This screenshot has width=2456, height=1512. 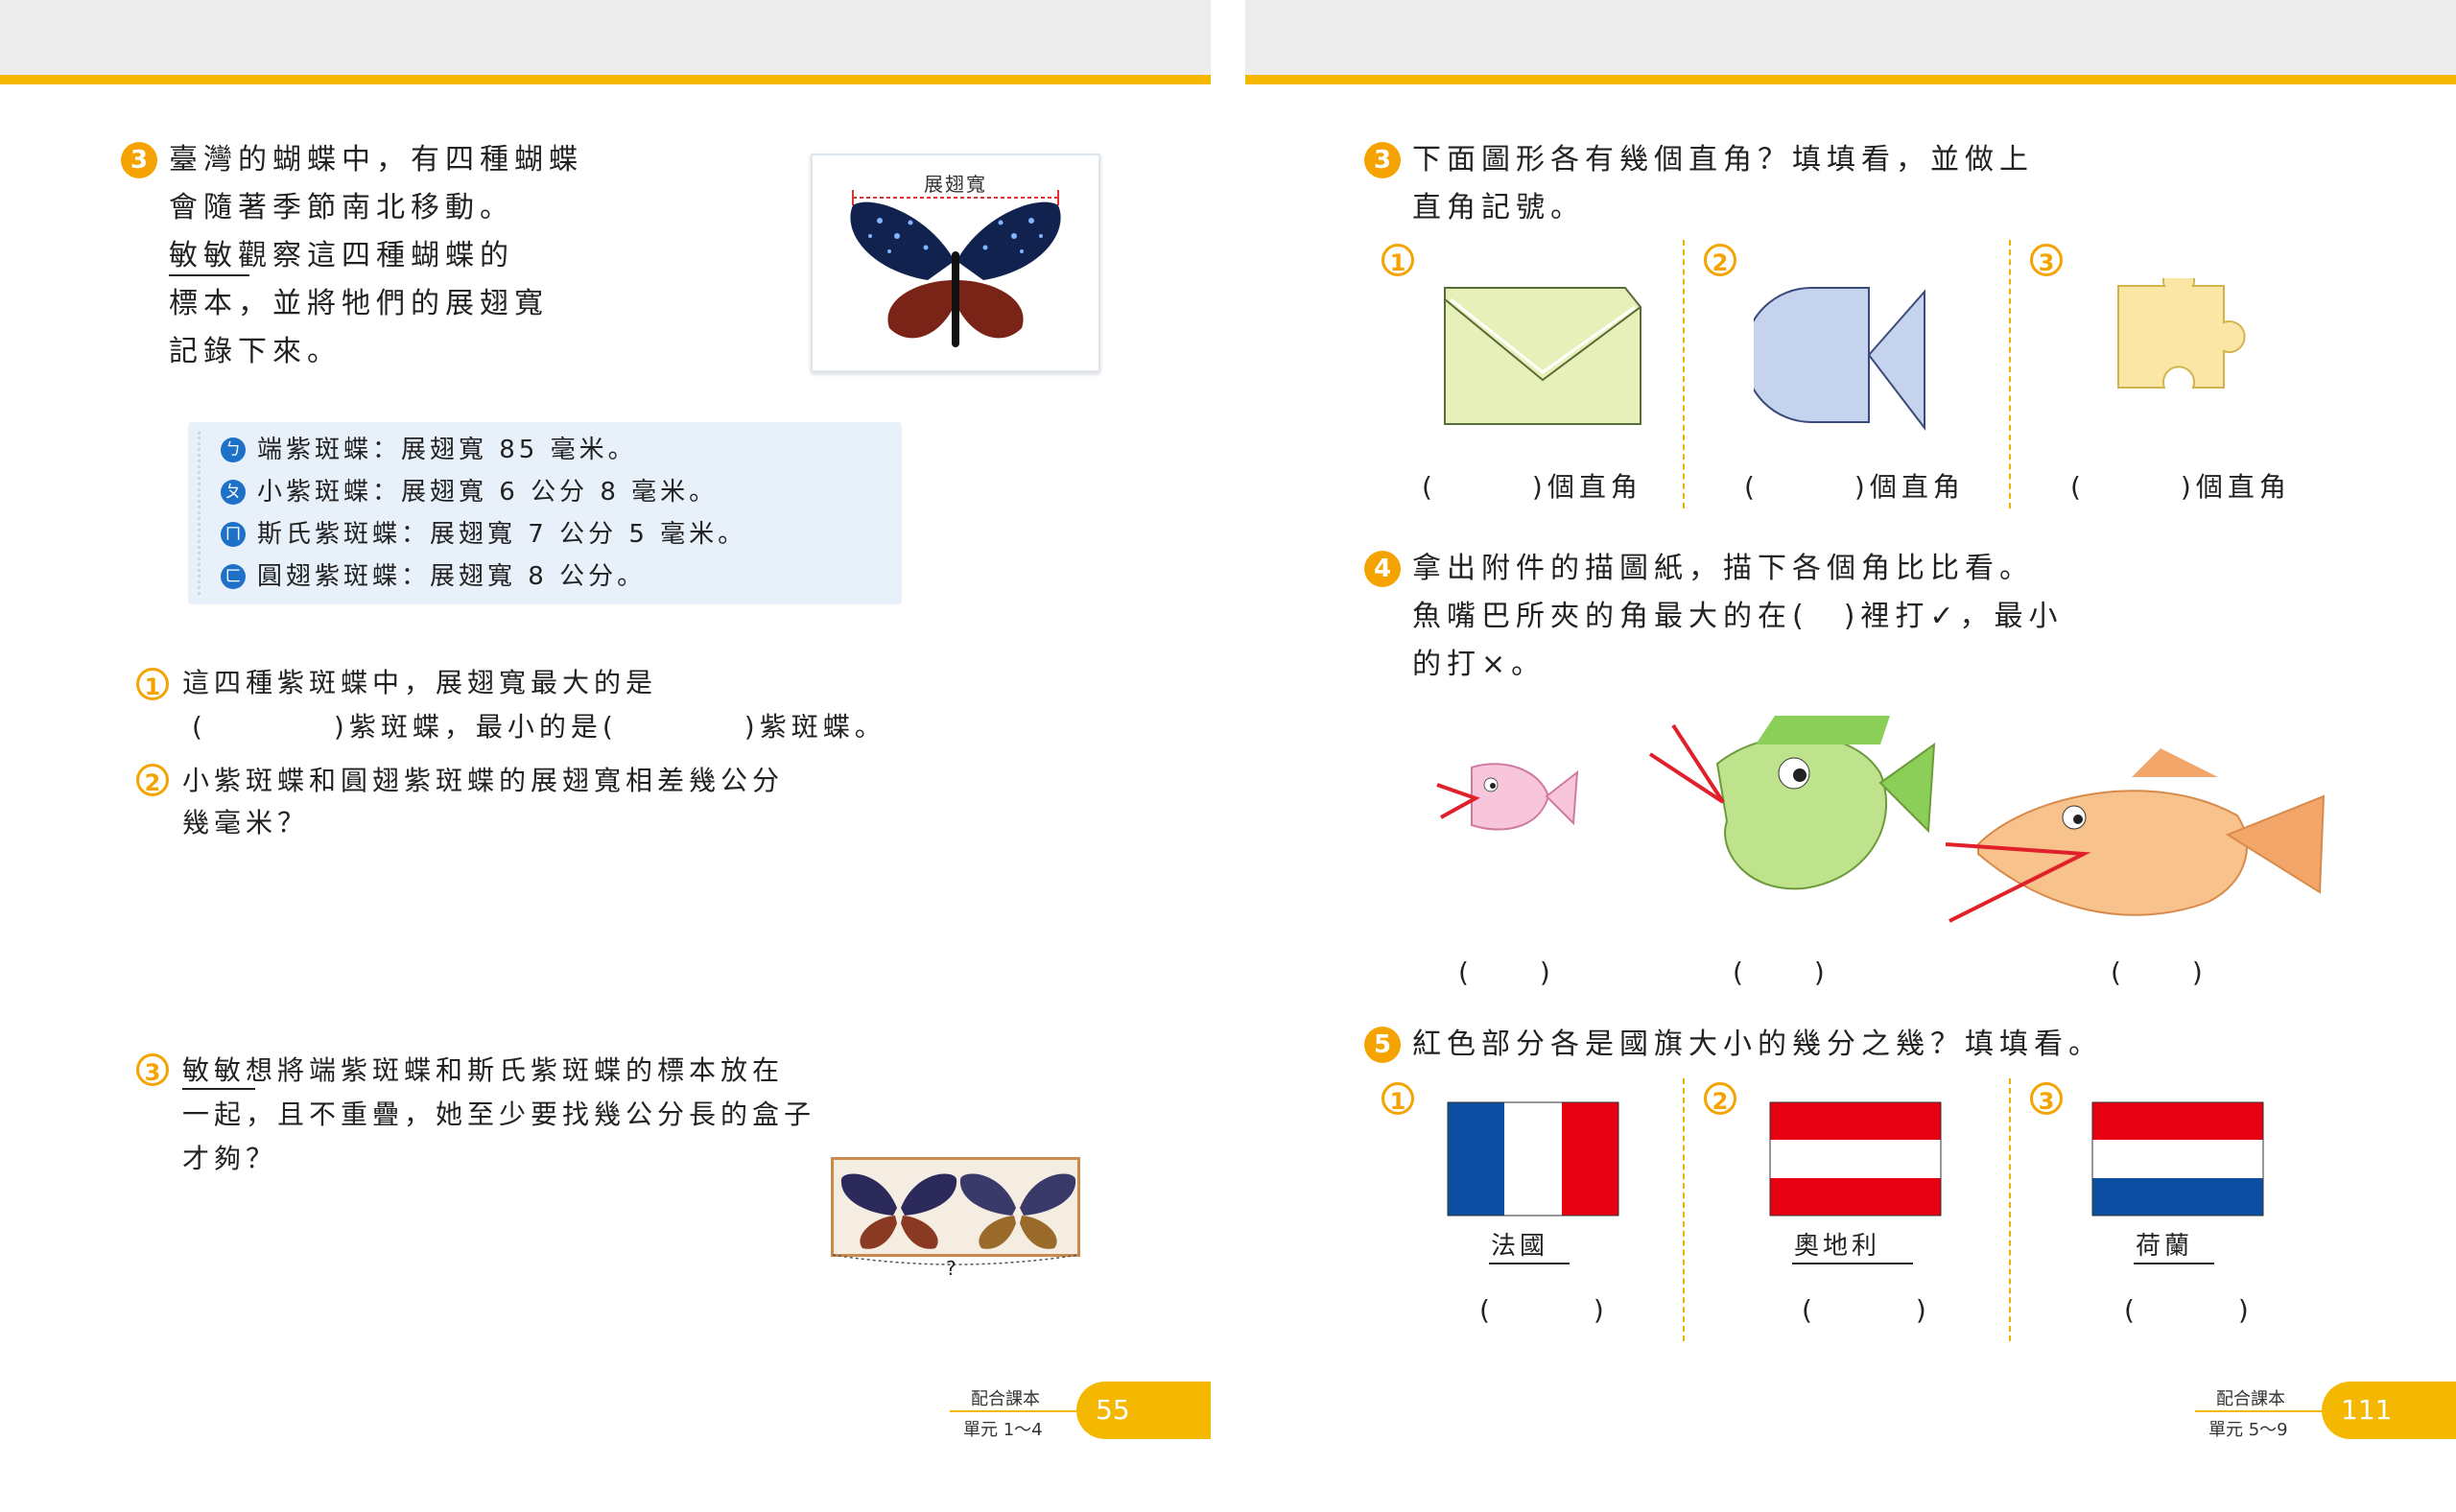 I want to click on q3-line5: 記錄下來。, so click(x=255, y=351).